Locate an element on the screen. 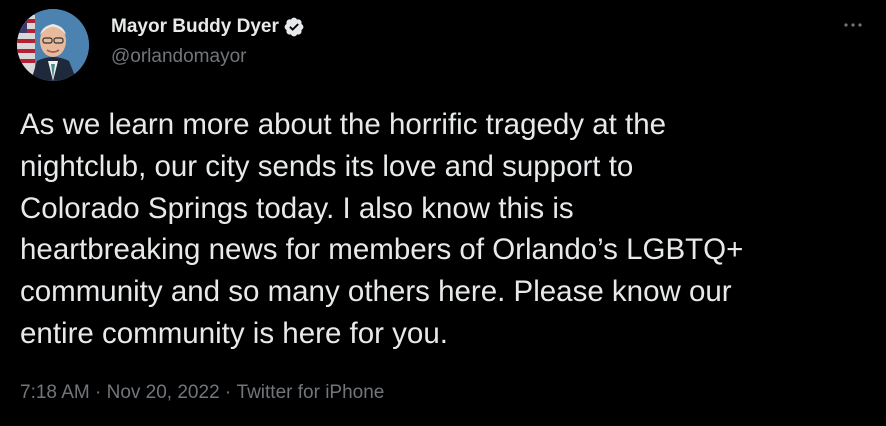 This screenshot has width=886, height=426. tweet-time: 7:18 AM is located at coordinates (55, 393).